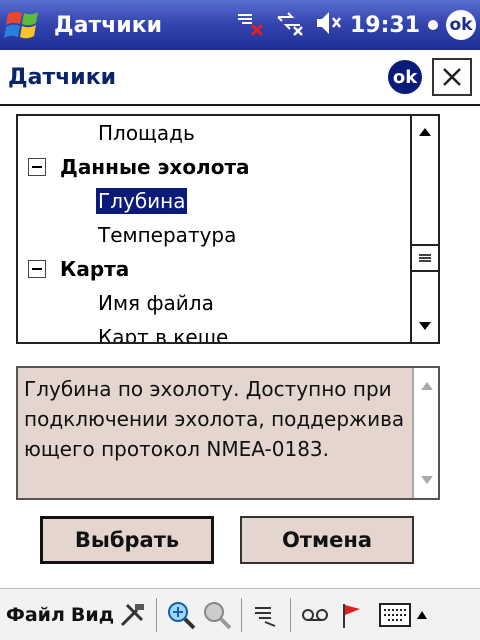  What do you see at coordinates (461, 25) in the screenshot?
I see `status-ok-button: ok` at bounding box center [461, 25].